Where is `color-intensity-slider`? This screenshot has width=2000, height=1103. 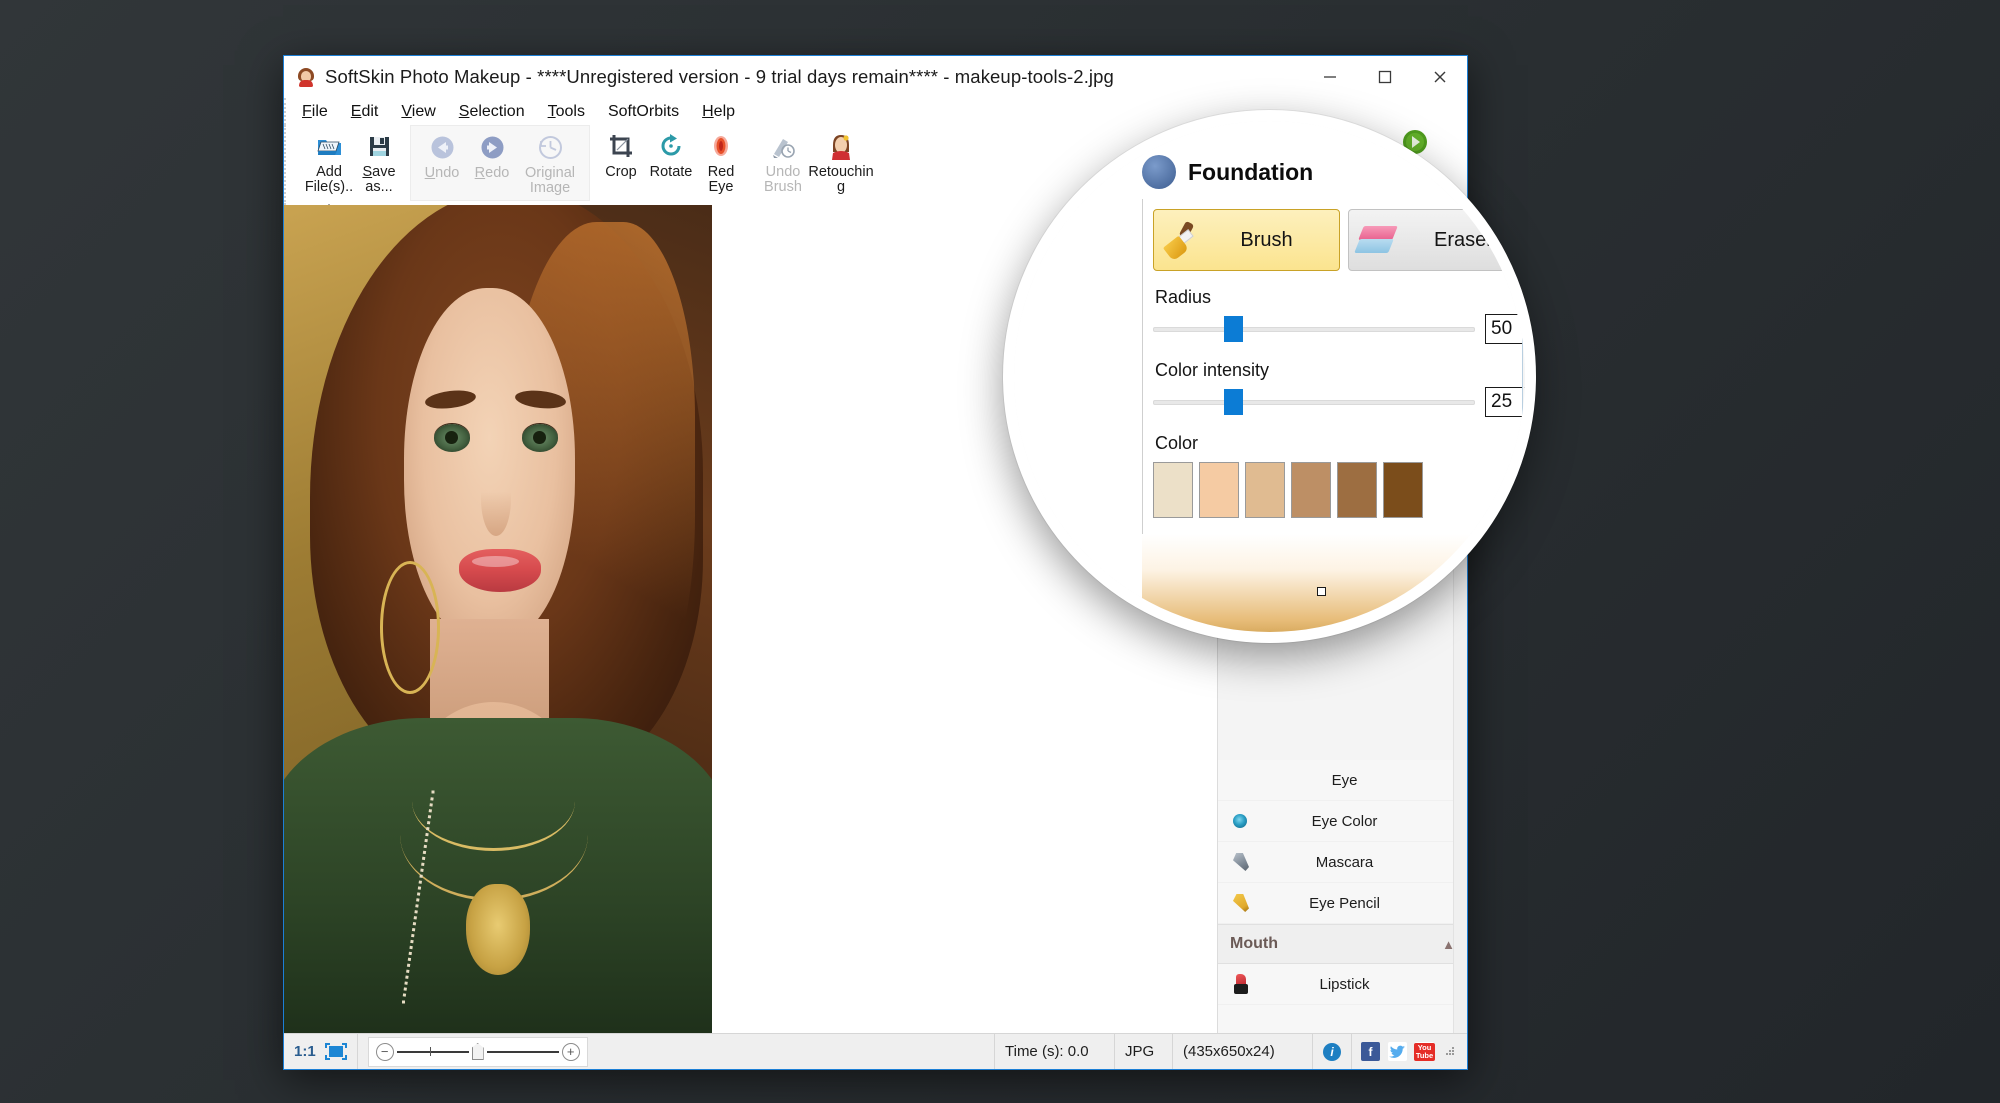
color-intensity-slider is located at coordinates (1314, 402).